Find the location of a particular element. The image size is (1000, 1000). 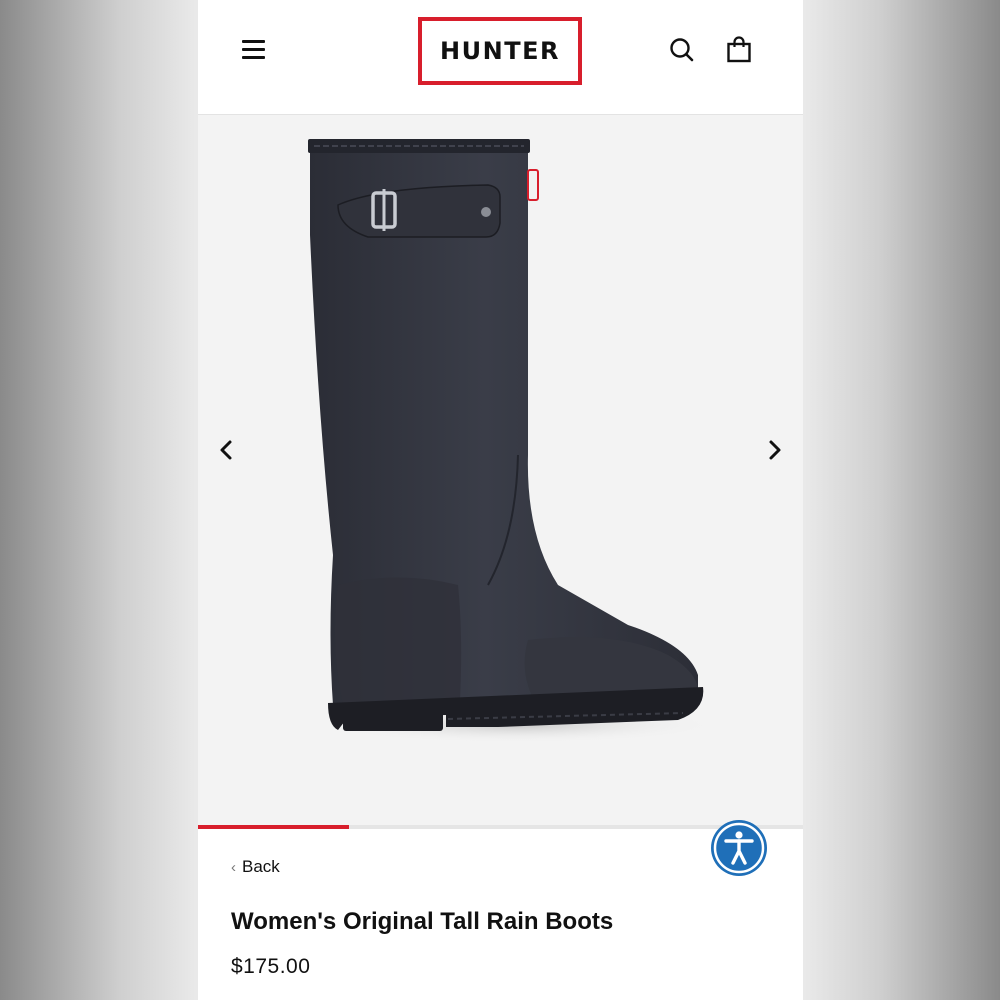

logo-text: HUNTER is located at coordinates (500, 51).